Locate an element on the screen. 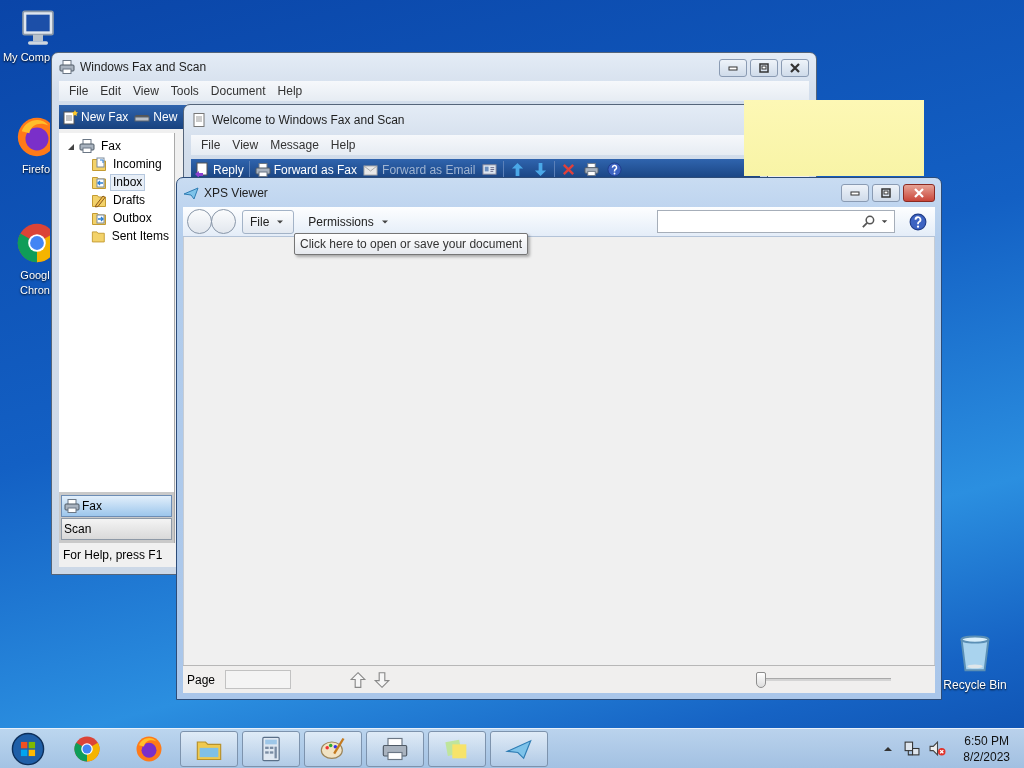  page-label: Page is located at coordinates (201, 680).